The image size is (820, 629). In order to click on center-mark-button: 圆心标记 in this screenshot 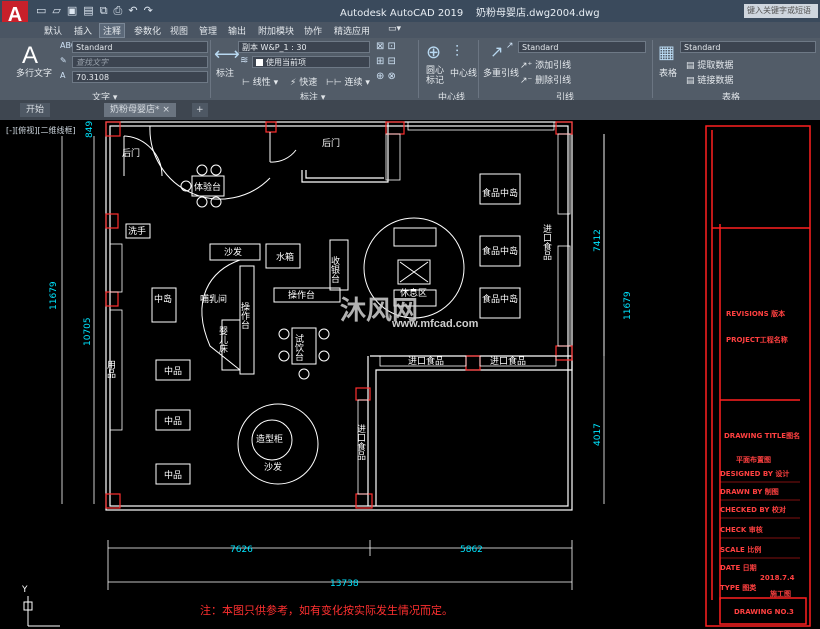, I will do `click(437, 76)`.